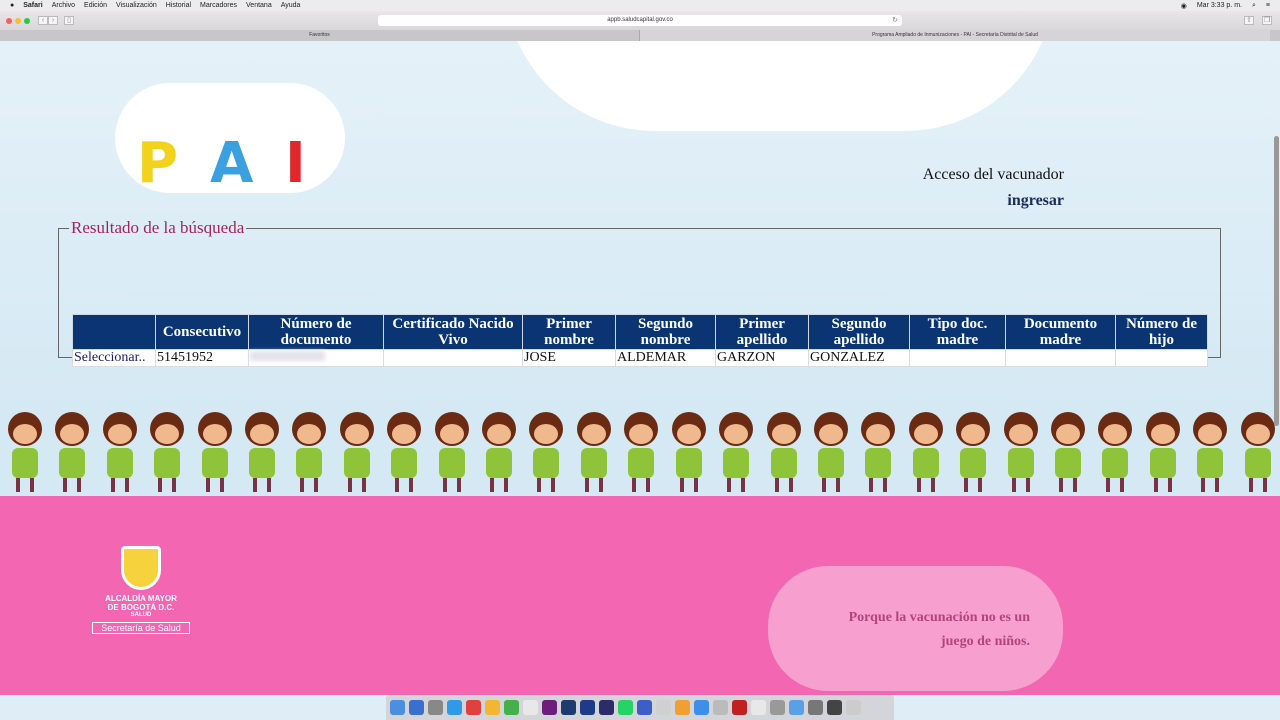 The image size is (1280, 720). I want to click on address-bar: appb.saludcapital.gov.co ↻, so click(640, 20).